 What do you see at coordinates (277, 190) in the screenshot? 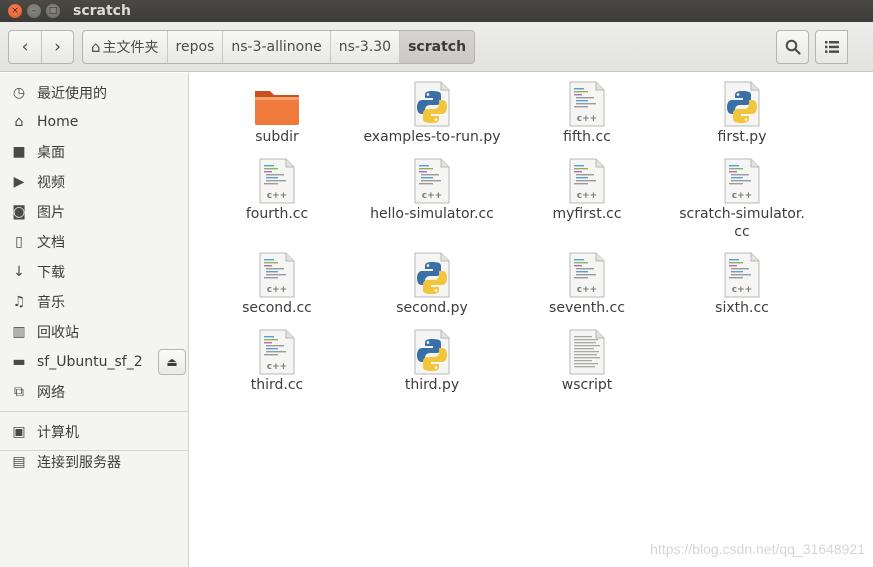
I see `file-item-fourth-cc: c++ fourth.cc` at bounding box center [277, 190].